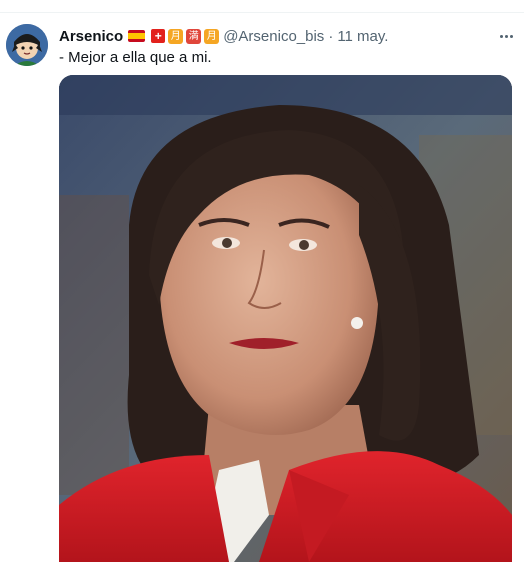 This screenshot has width=524, height=562. Describe the element at coordinates (158, 36) in the screenshot. I see `swiss-cross-icon: +` at that location.